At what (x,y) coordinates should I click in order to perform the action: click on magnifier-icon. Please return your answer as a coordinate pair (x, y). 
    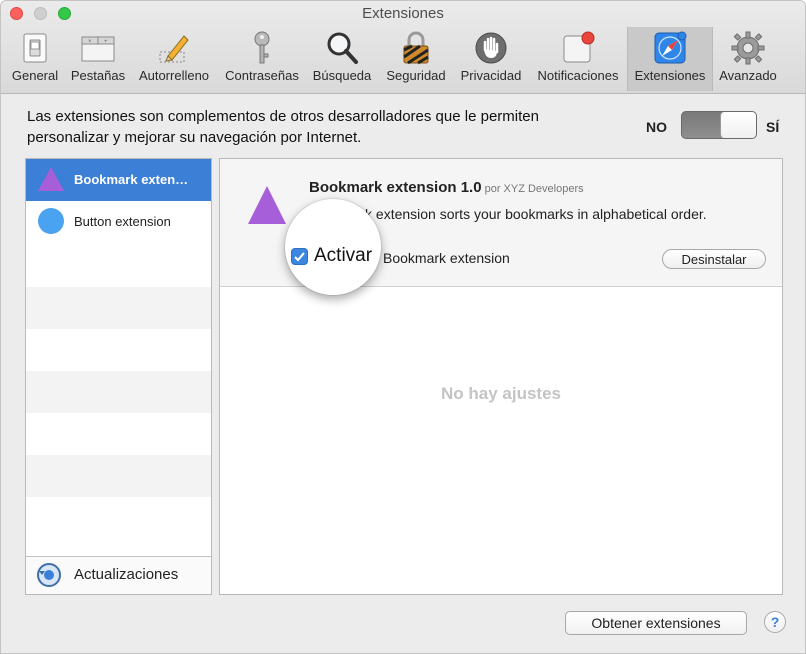
    Looking at the image, I should click on (342, 48).